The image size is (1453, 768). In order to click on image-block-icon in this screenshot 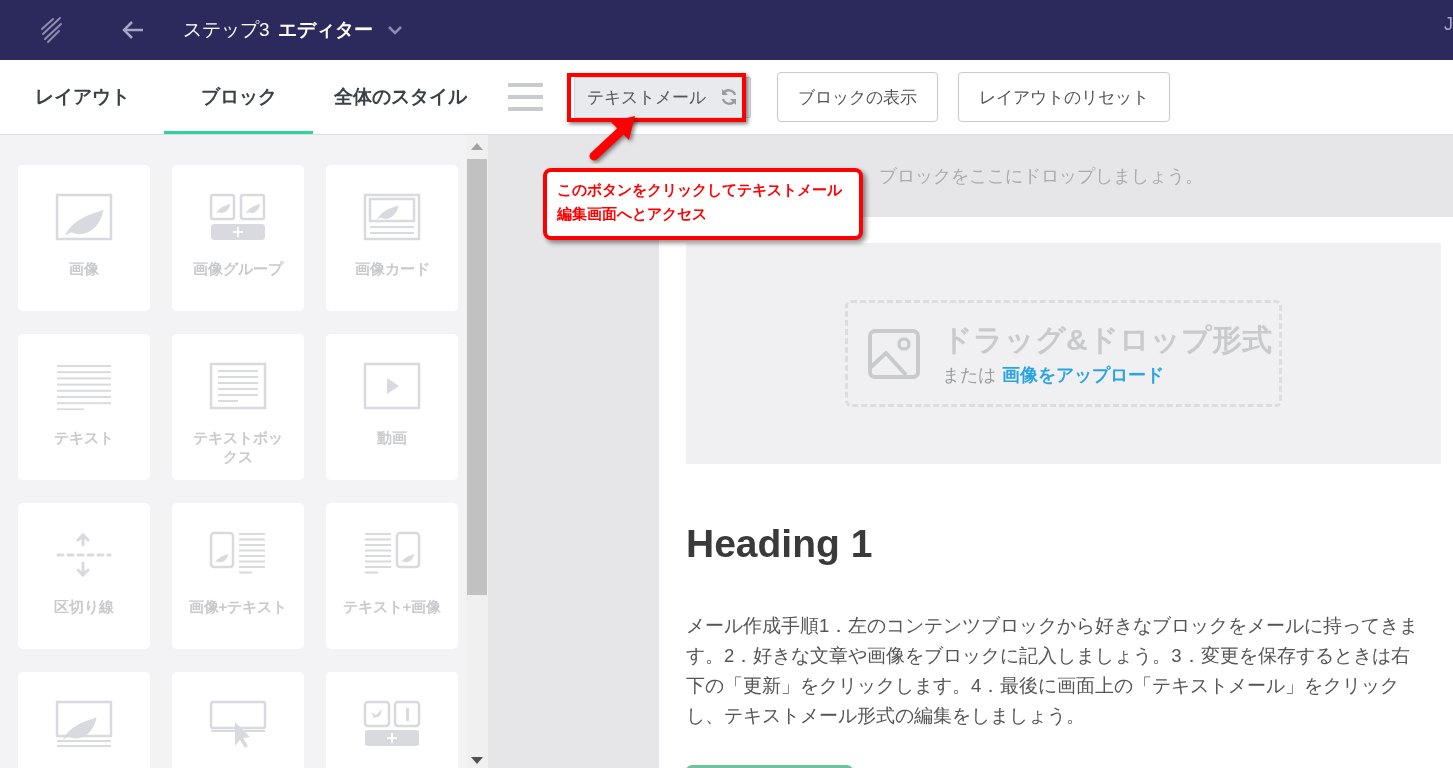, I will do `click(84, 217)`.